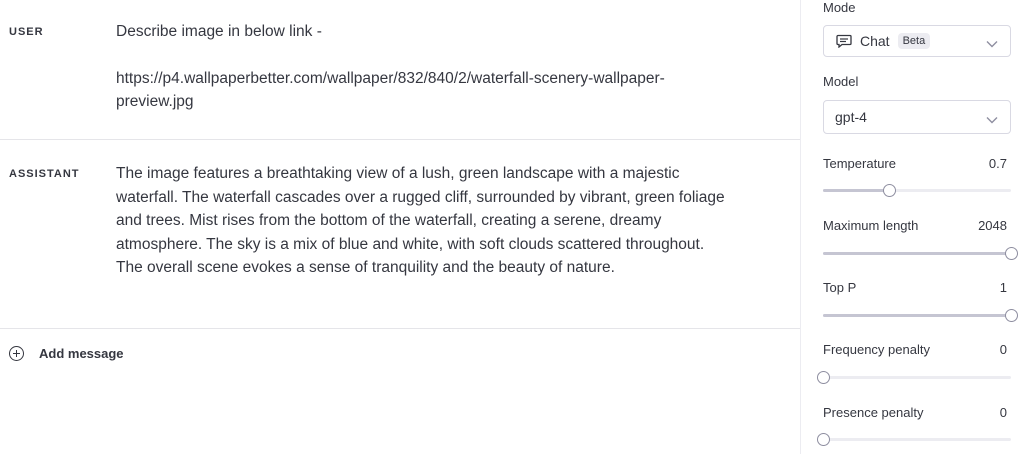 This screenshot has height=454, width=1024. I want to click on top-p-value: 1, so click(1003, 287).